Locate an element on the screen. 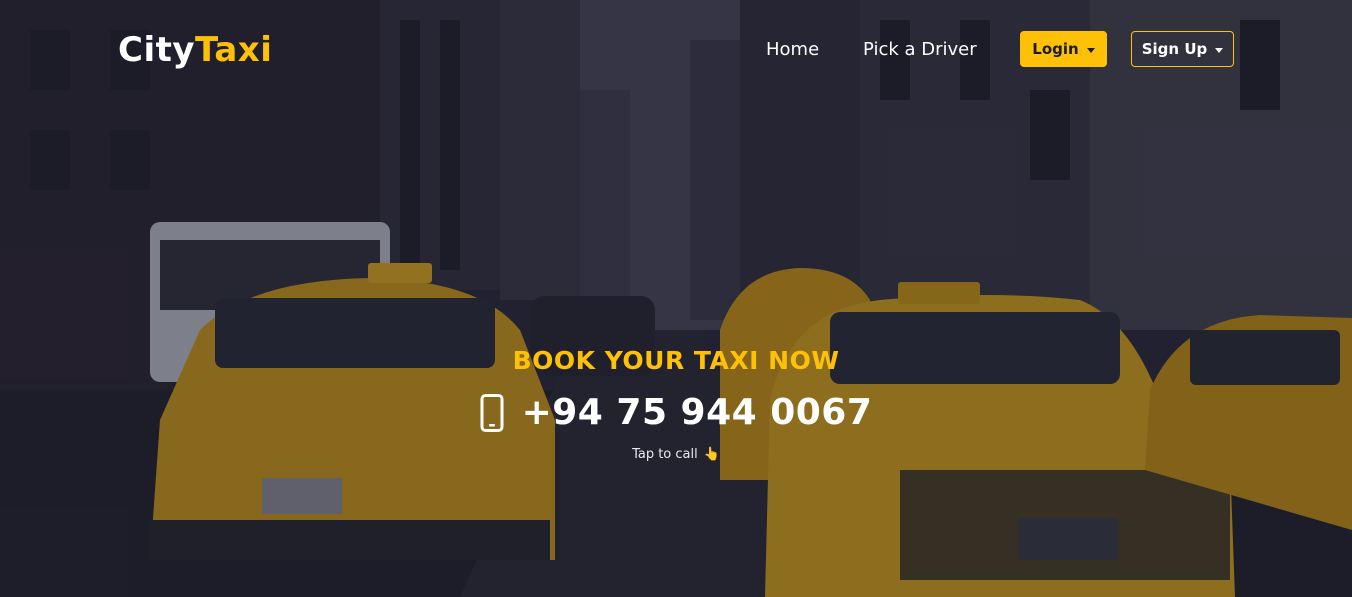  call-row: +94 75 944 0067 is located at coordinates (676, 412).